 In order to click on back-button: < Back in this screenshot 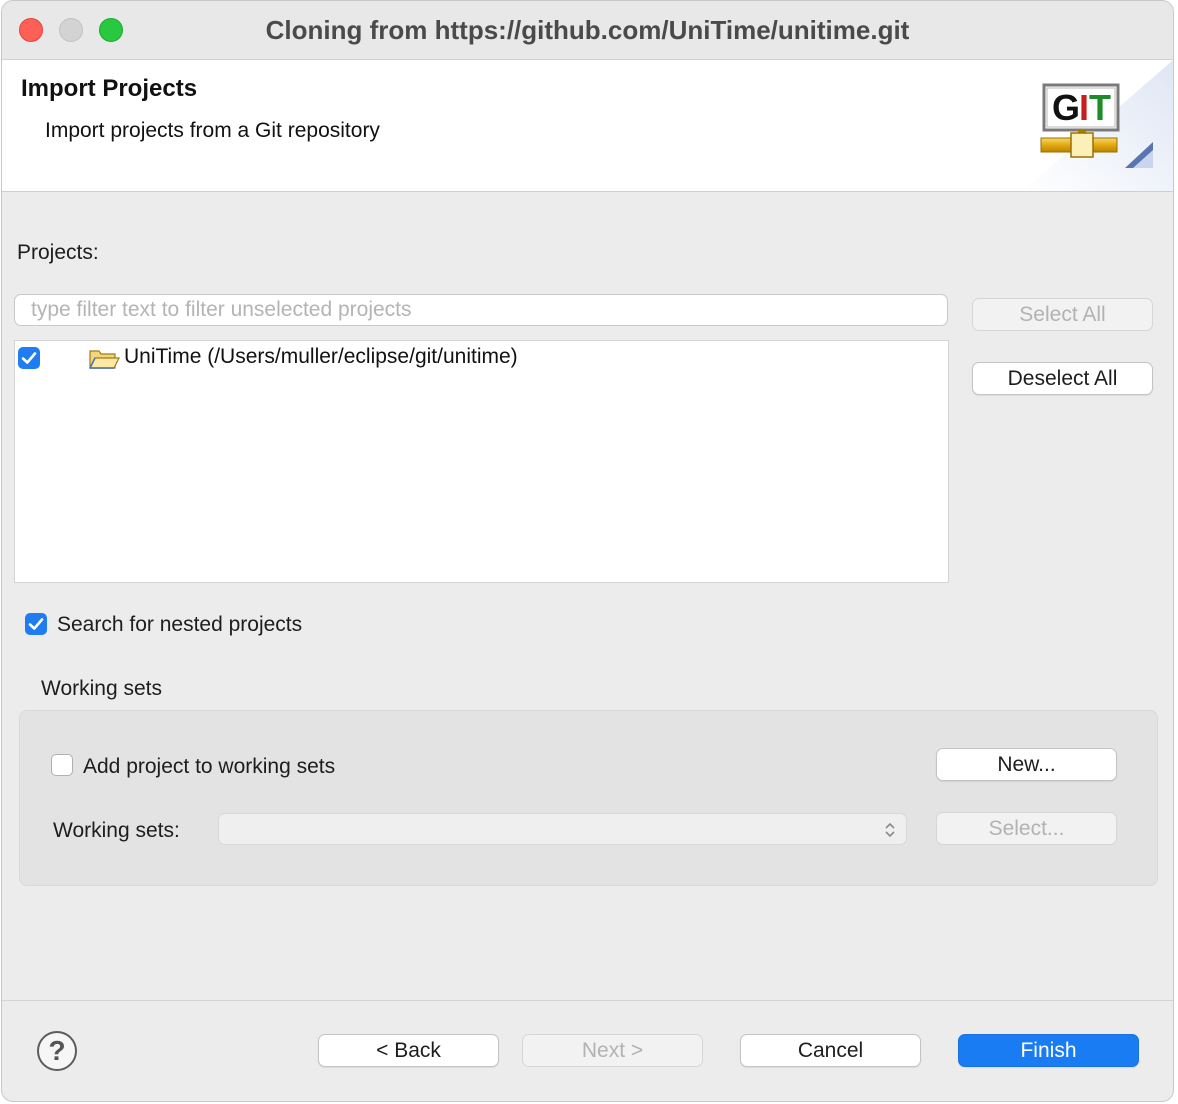, I will do `click(408, 1050)`.